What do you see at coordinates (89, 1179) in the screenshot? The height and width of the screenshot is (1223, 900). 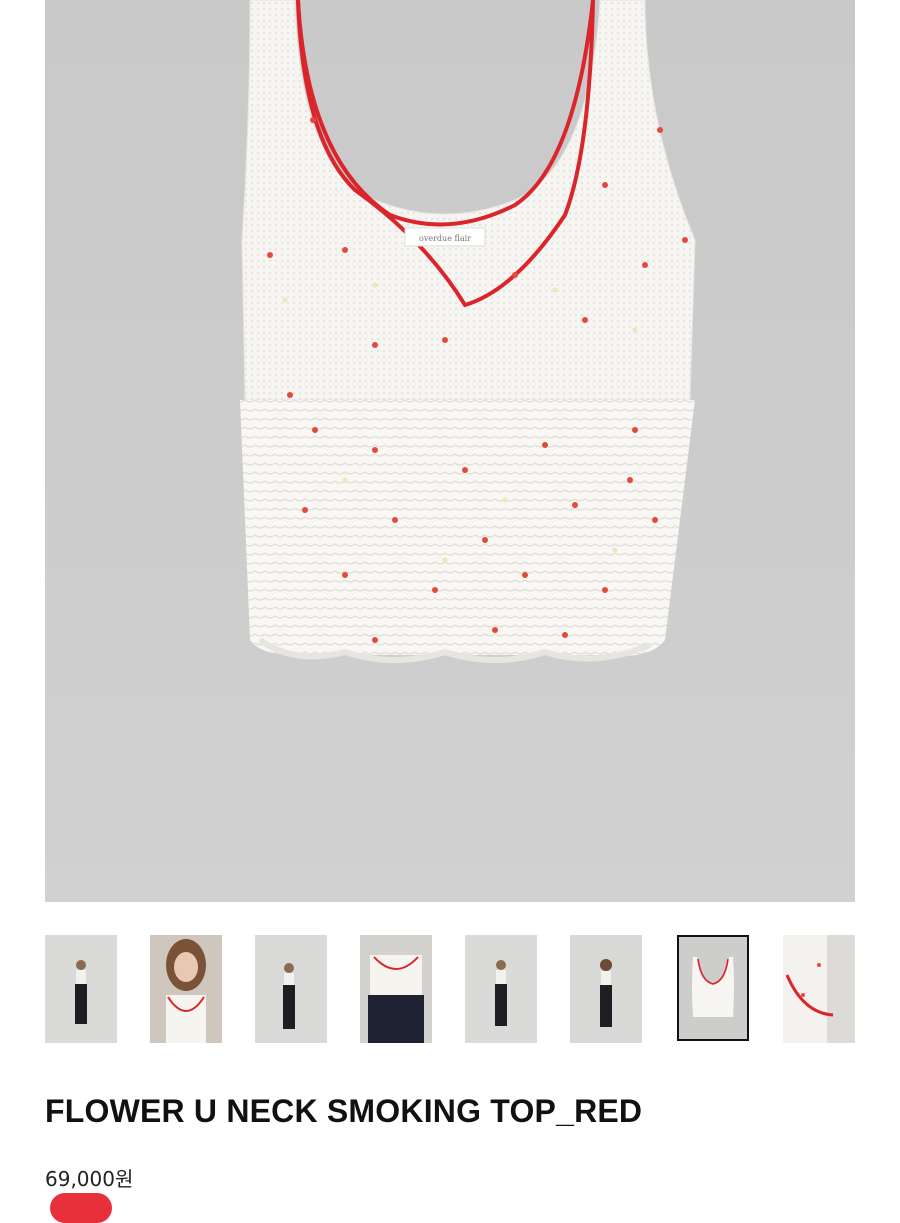 I see `product-price: 69,000원` at bounding box center [89, 1179].